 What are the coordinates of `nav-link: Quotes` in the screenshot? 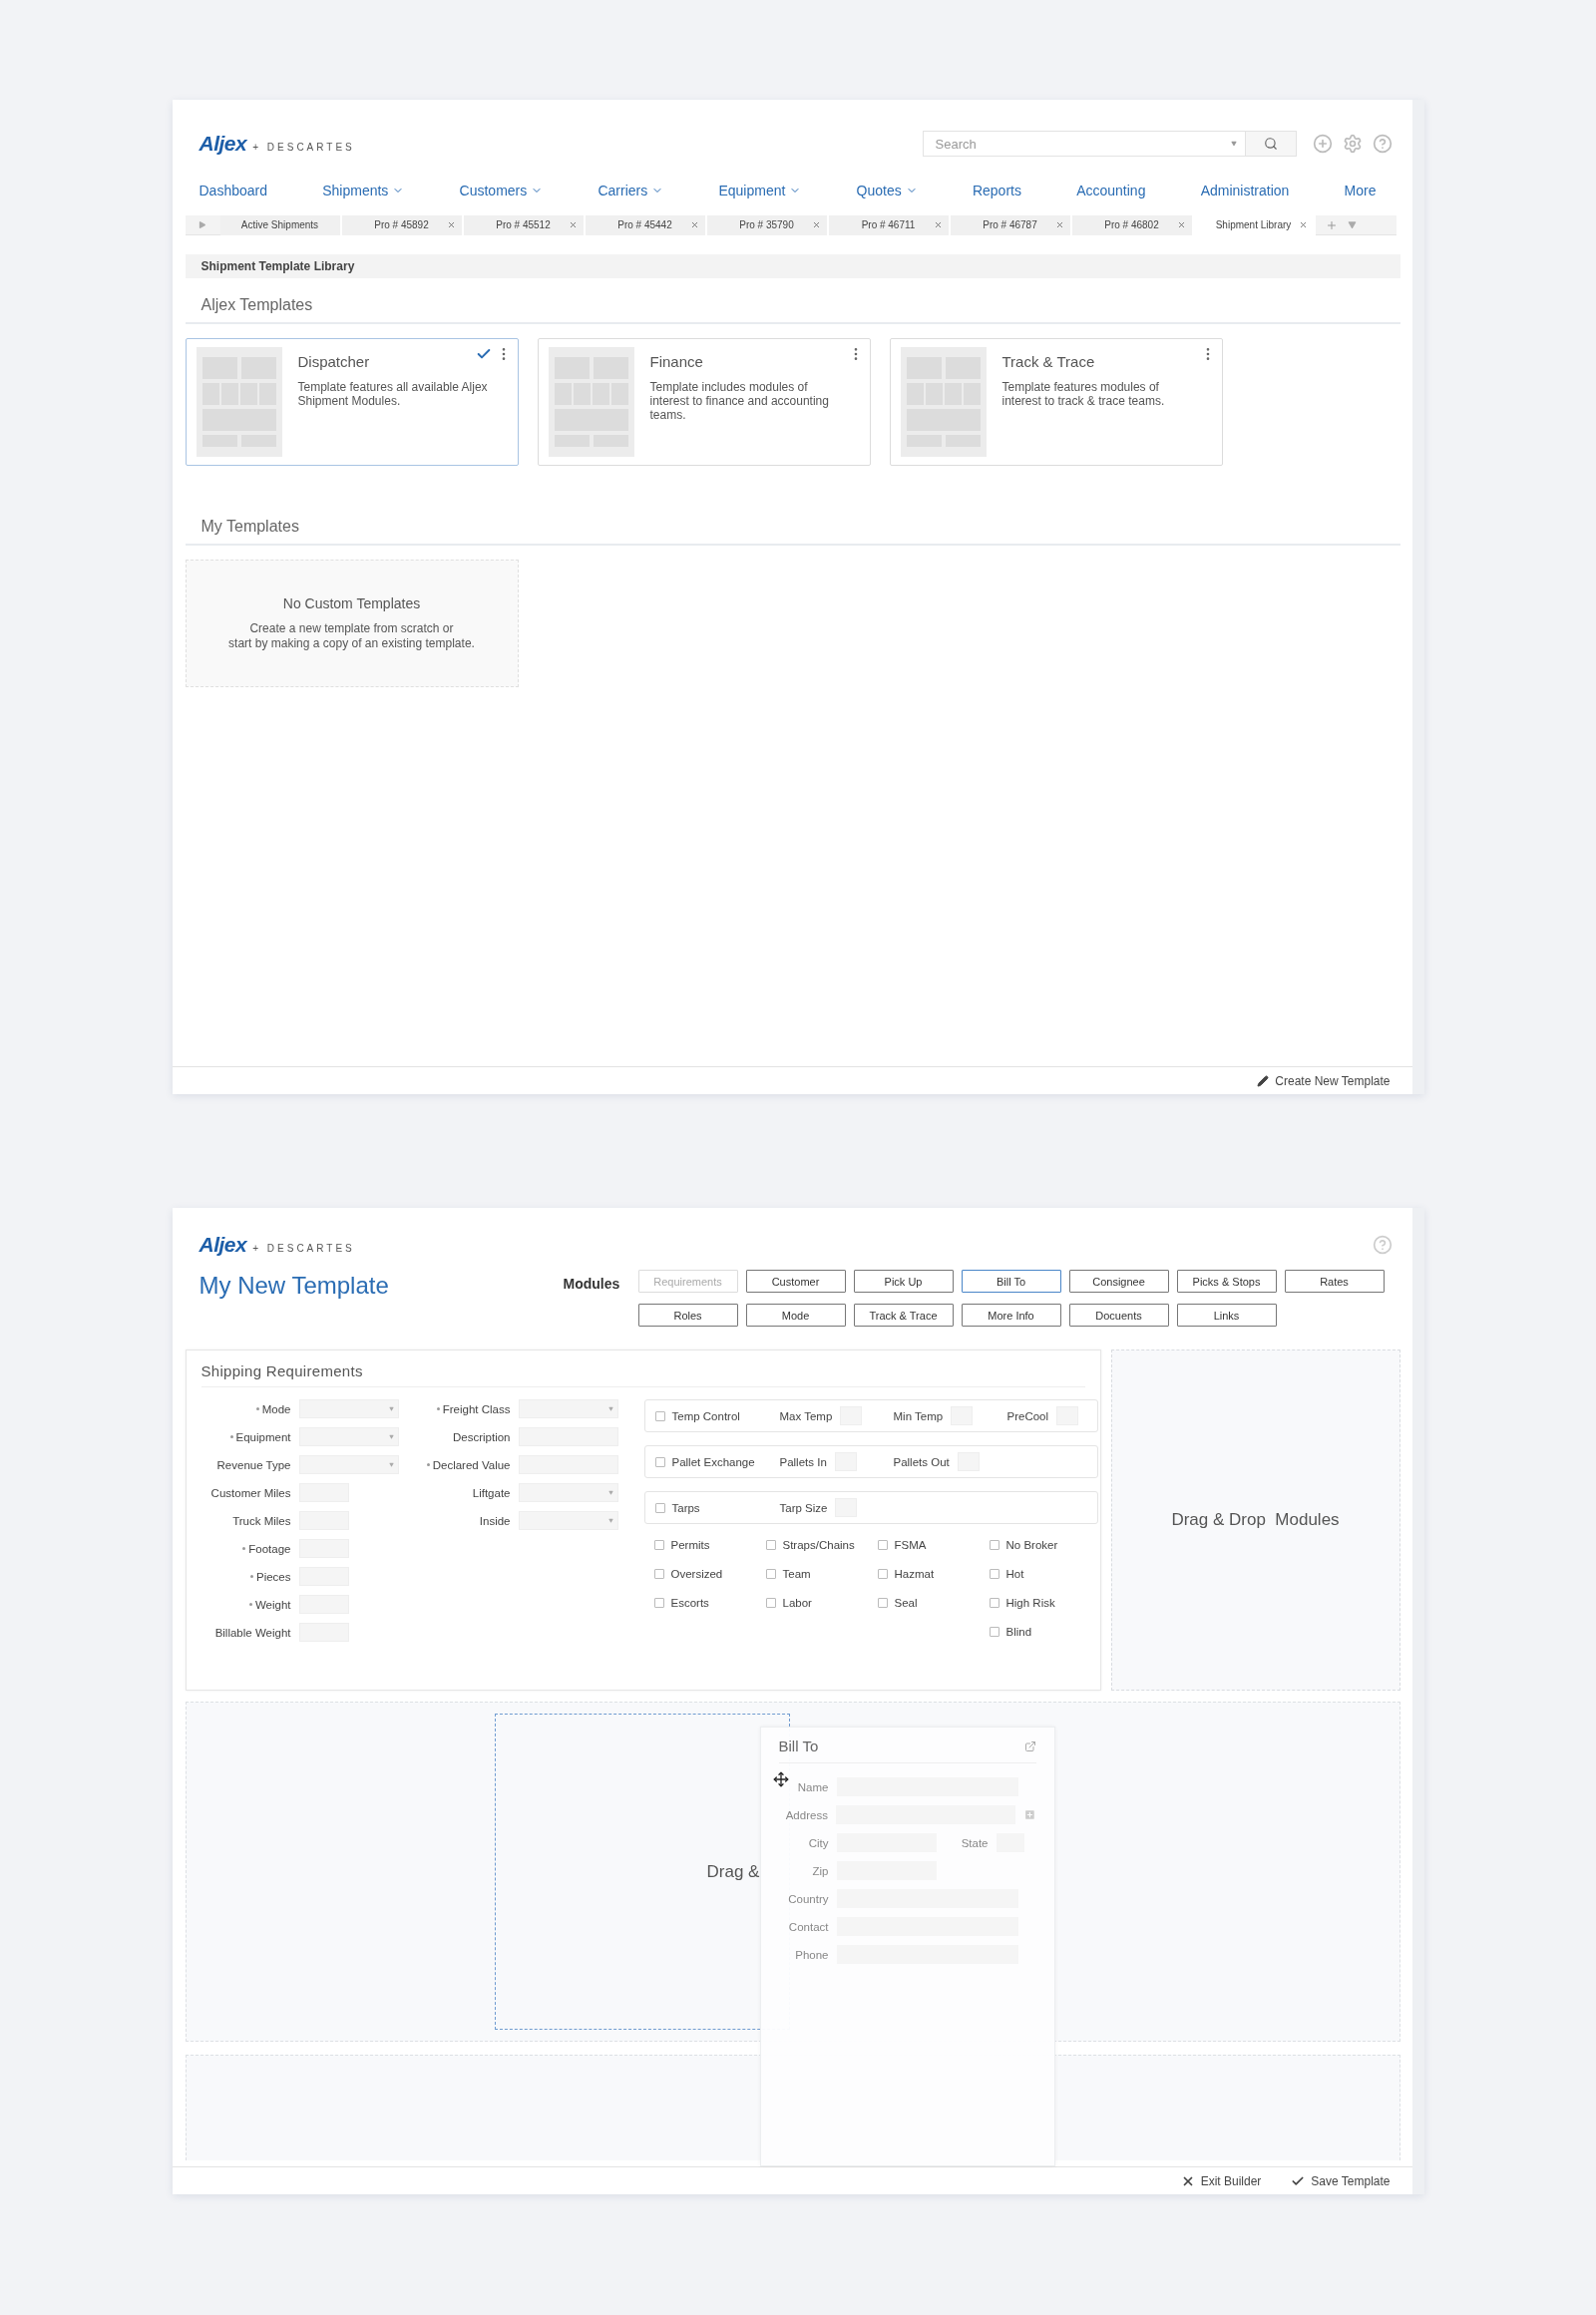 It's located at (887, 191).